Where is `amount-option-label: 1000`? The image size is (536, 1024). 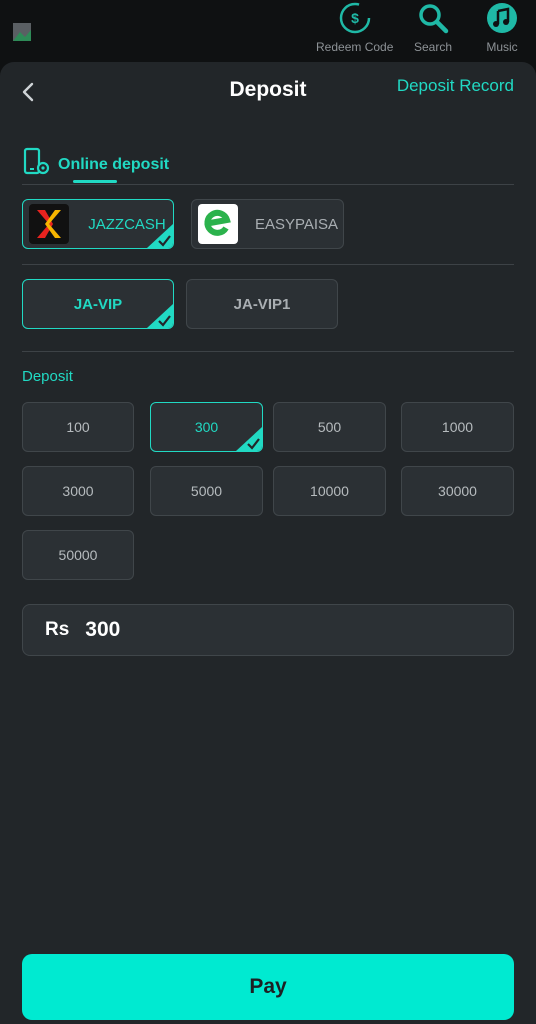 amount-option-label: 1000 is located at coordinates (457, 427).